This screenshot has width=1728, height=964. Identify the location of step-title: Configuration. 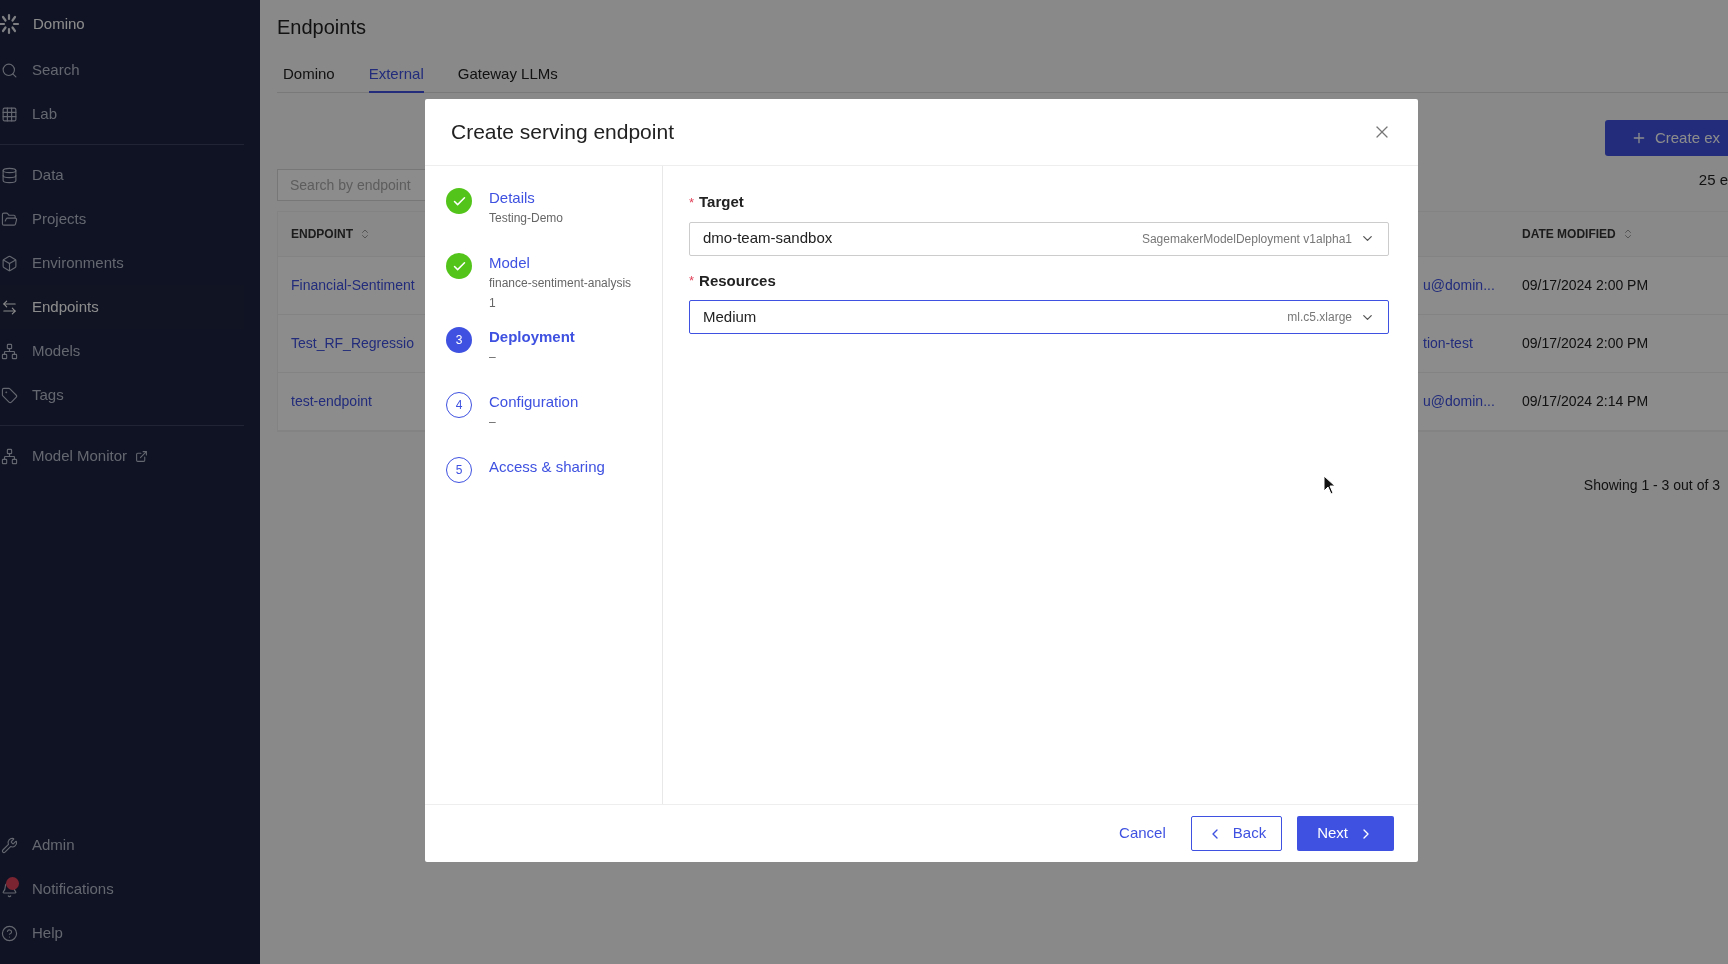
(534, 402).